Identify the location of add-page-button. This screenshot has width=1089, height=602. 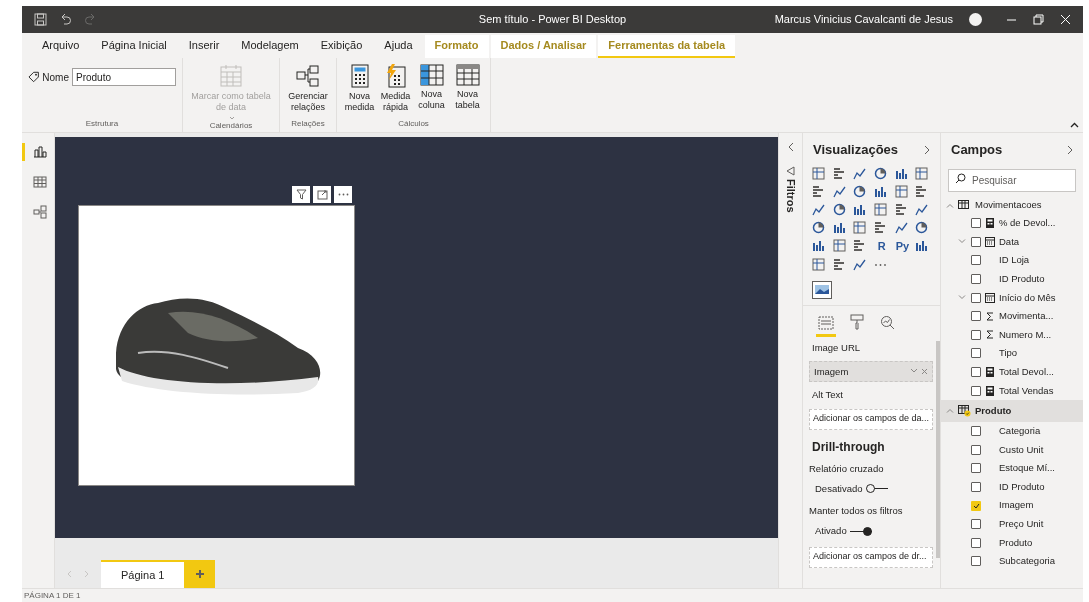
(200, 574).